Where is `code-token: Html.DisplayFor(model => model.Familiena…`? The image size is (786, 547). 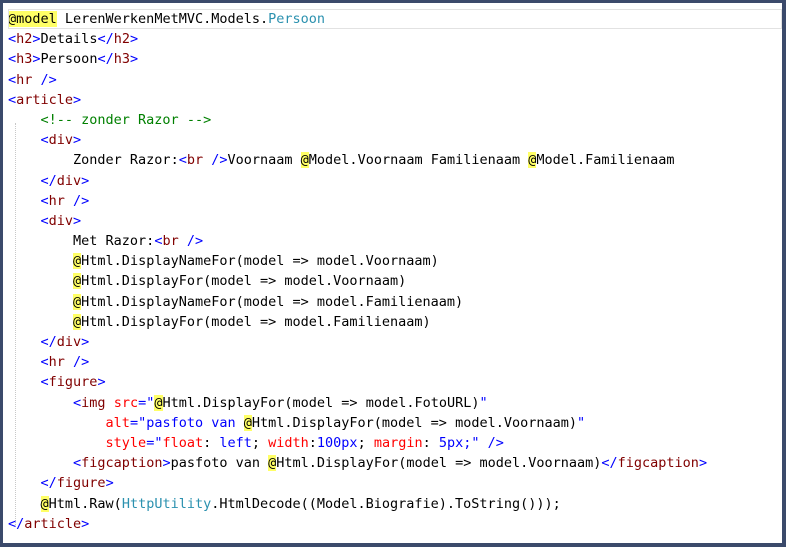
code-token: Html.DisplayFor(model => model.Familiena… is located at coordinates (256, 321).